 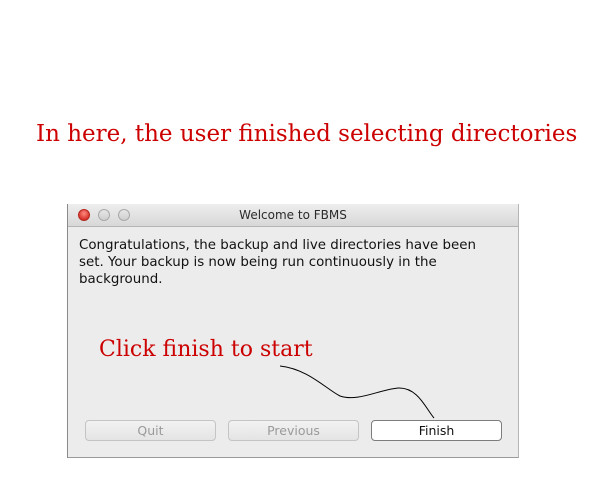 I want to click on finish-button: Finish, so click(x=436, y=430).